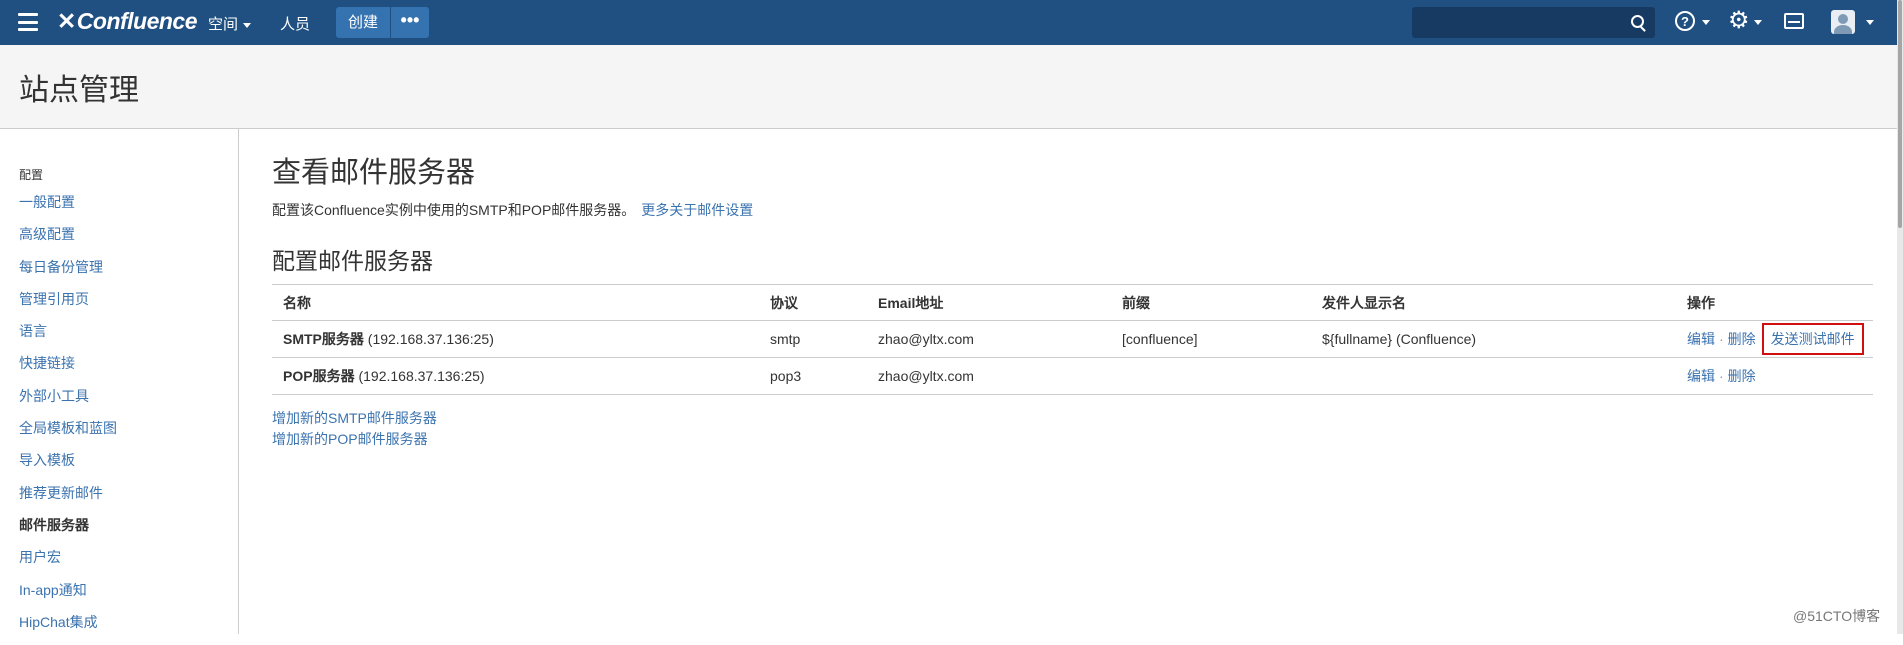  What do you see at coordinates (68, 500) in the screenshot?
I see `sidebar-item-recommended-updates: 推荐更新邮件` at bounding box center [68, 500].